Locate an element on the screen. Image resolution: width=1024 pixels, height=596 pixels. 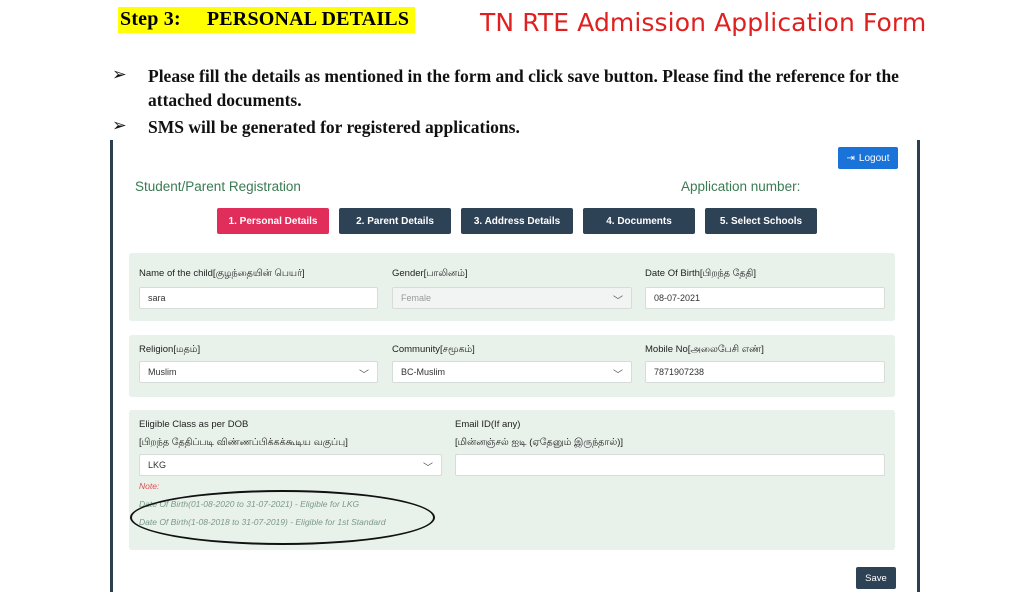
application-number-label: Application number: is located at coordinates (741, 186).